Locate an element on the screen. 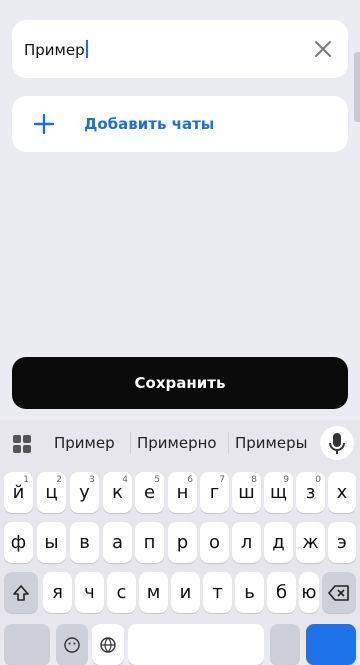 This screenshot has width=360, height=665. key-hint: 2 is located at coordinates (59, 480).